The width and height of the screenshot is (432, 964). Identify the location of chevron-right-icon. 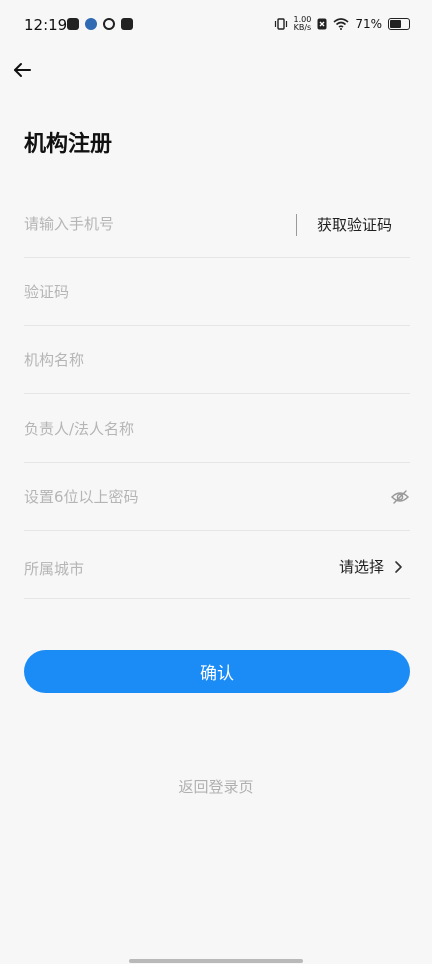
(398, 566).